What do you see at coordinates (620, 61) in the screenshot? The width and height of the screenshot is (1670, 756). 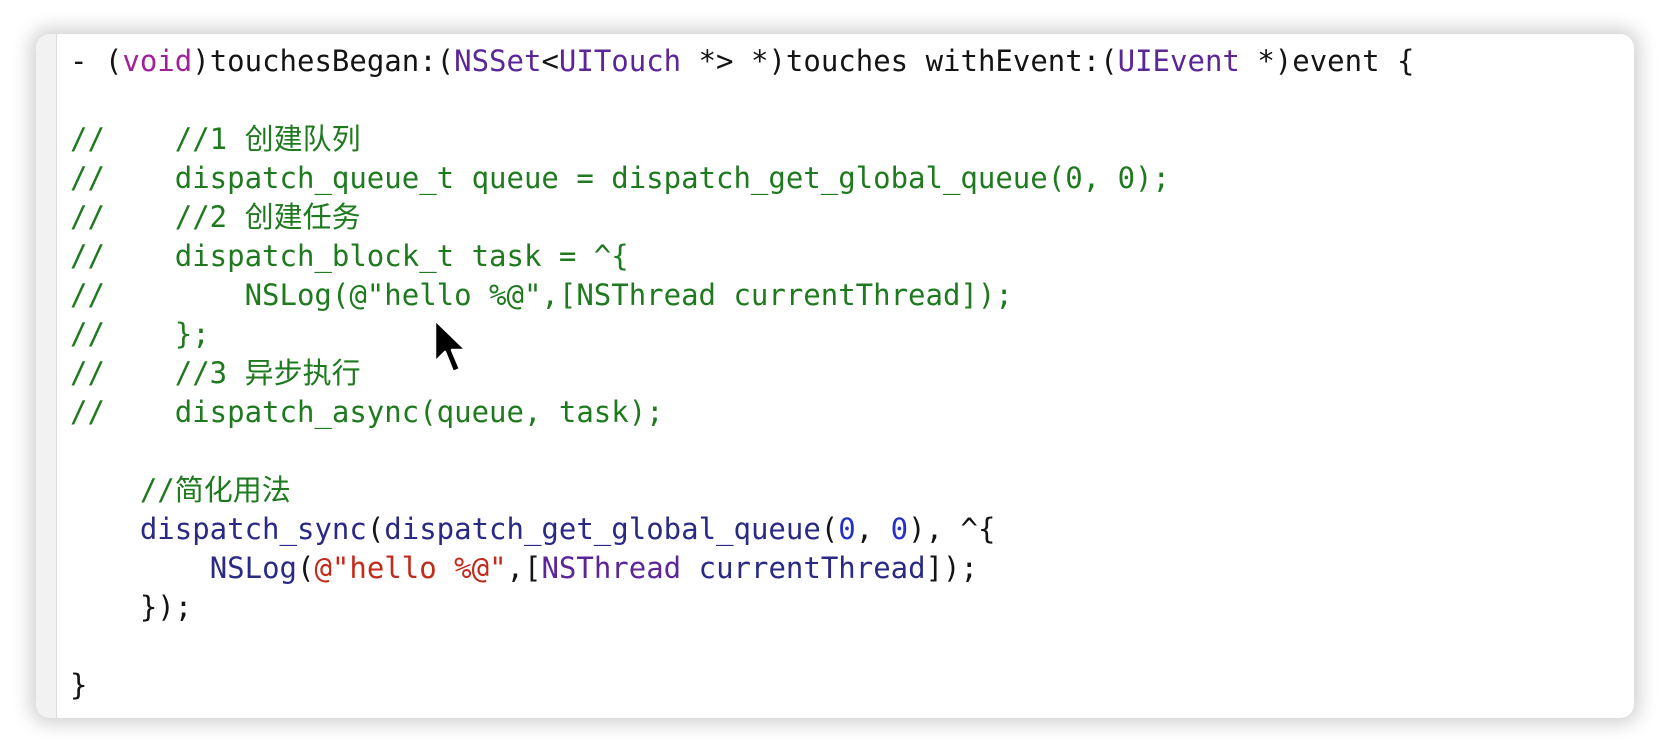 I see `code-token-class: UITouch` at bounding box center [620, 61].